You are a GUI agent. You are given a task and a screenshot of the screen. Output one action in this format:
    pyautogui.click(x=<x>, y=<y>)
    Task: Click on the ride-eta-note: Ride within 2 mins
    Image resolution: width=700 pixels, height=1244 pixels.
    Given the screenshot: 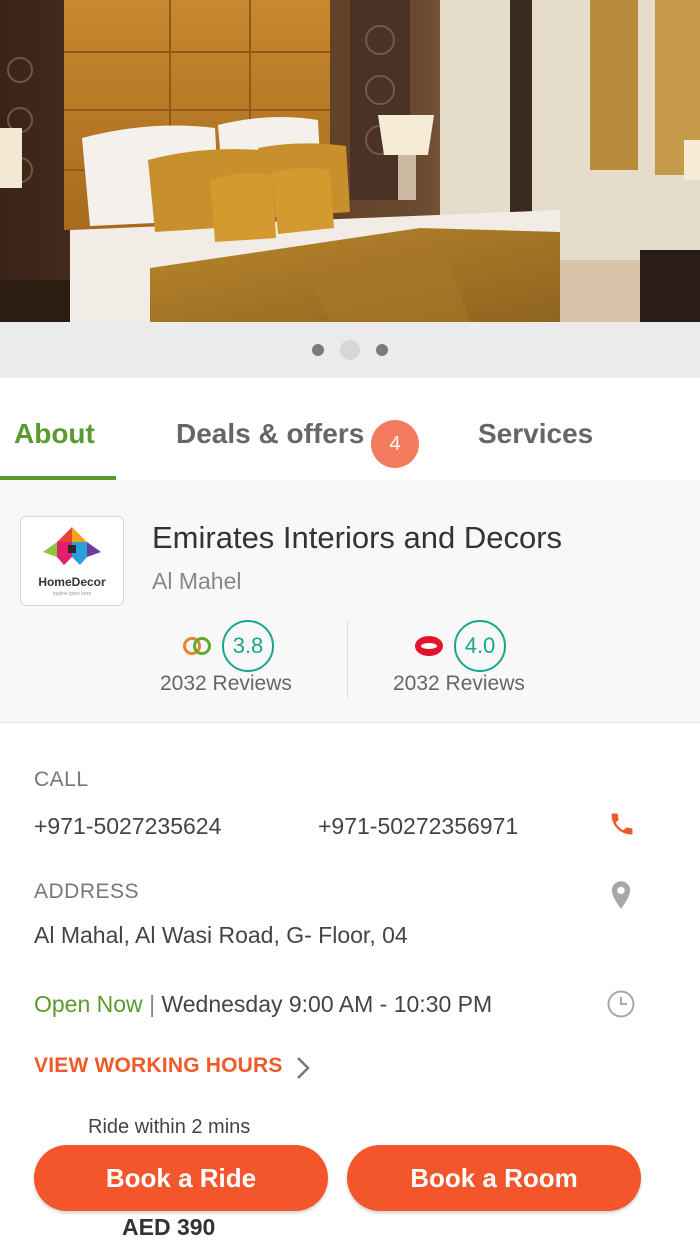 What is the action you would take?
    pyautogui.click(x=169, y=1127)
    